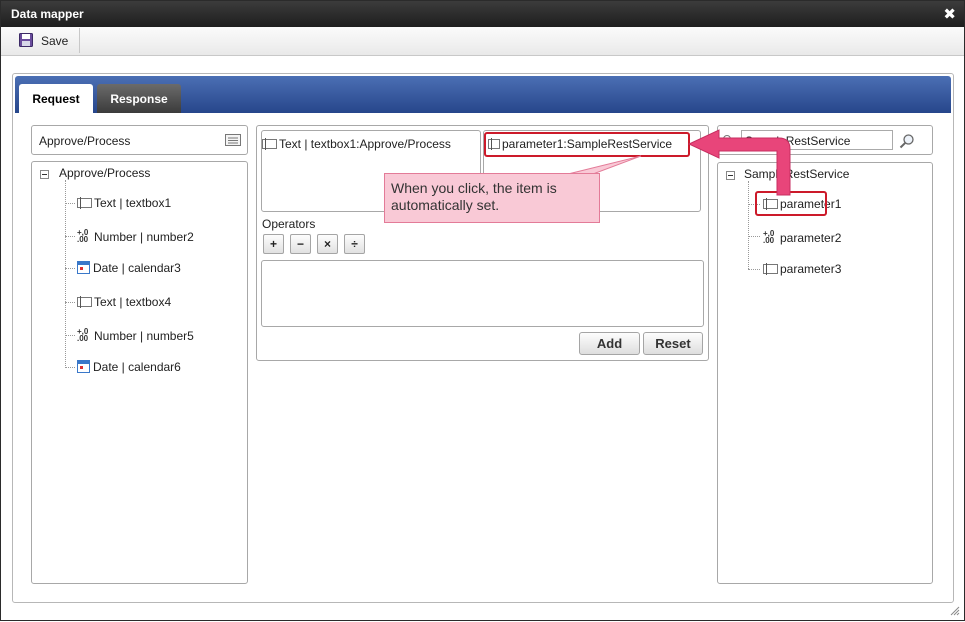 Image resolution: width=965 pixels, height=622 pixels. Describe the element at coordinates (26, 40) in the screenshot. I see `save-icon` at that location.